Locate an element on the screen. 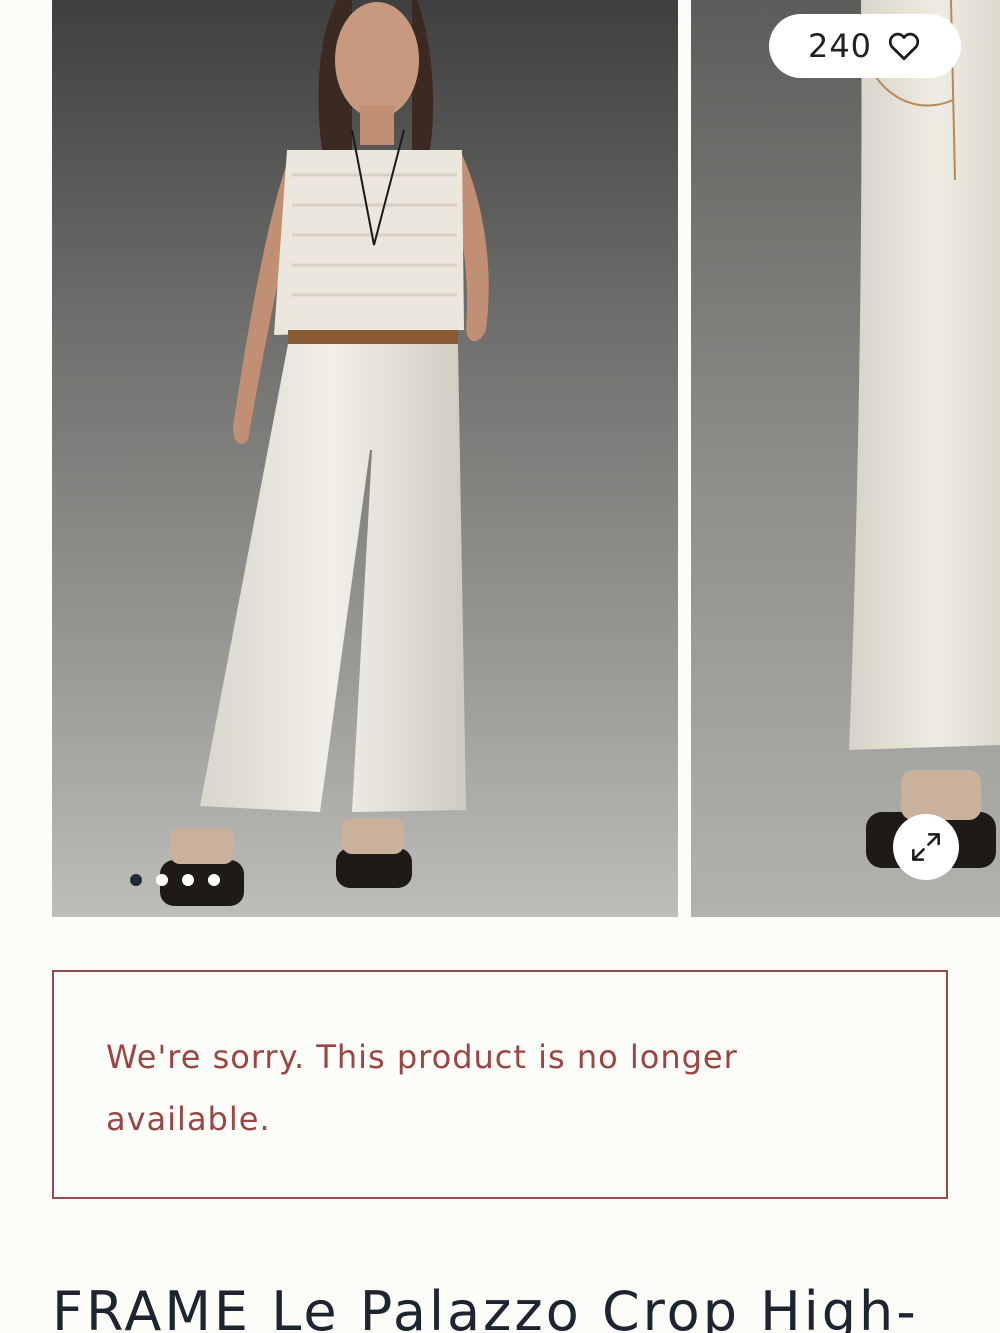 The width and height of the screenshot is (1000, 1333). expand-image-button is located at coordinates (926, 847).